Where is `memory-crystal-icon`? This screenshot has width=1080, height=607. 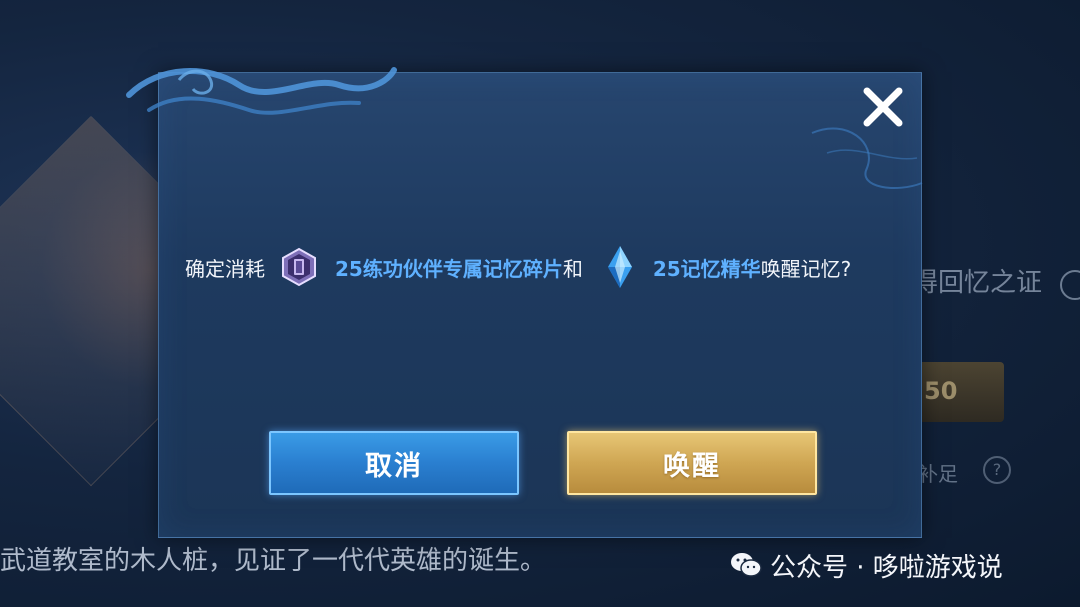 memory-crystal-icon is located at coordinates (619, 267).